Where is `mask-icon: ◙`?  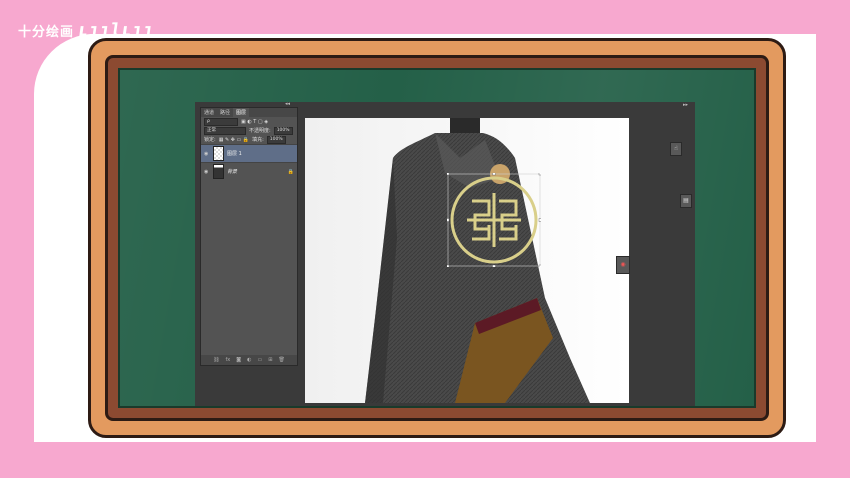
mask-icon: ◙ is located at coordinates (238, 360).